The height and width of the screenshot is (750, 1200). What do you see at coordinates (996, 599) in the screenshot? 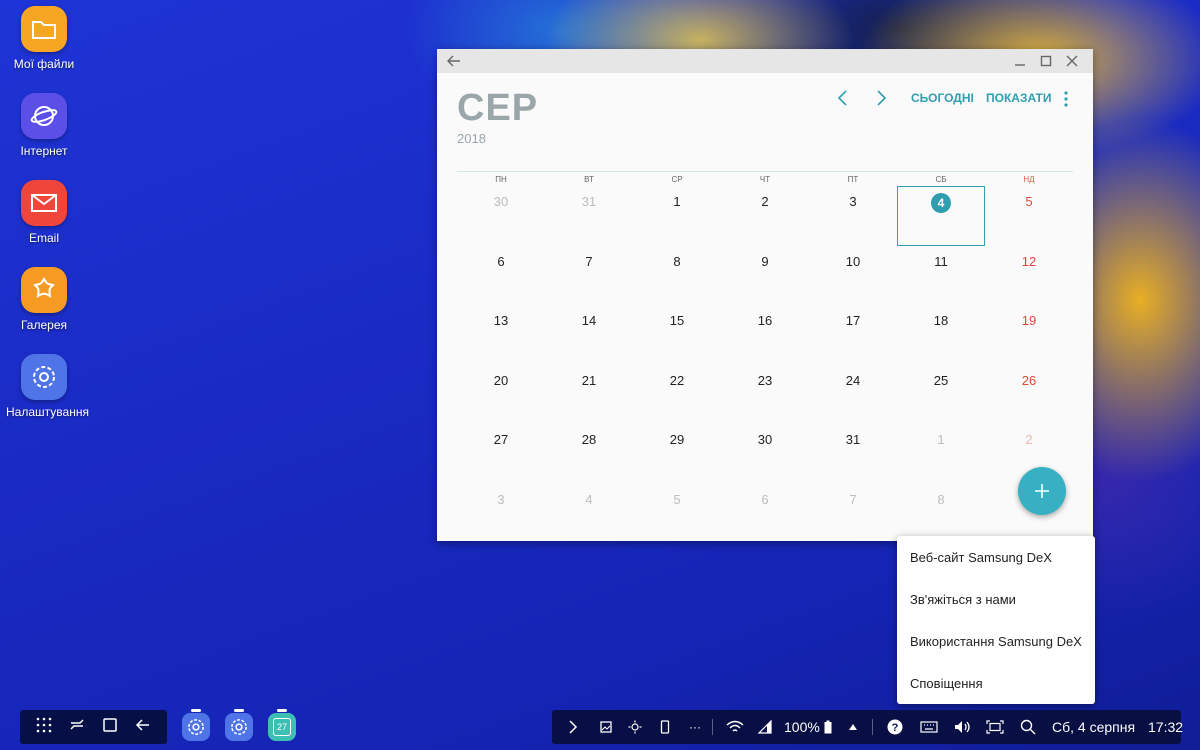
I see `menu-item-contact-us: Зв'яжіться з нами` at bounding box center [996, 599].